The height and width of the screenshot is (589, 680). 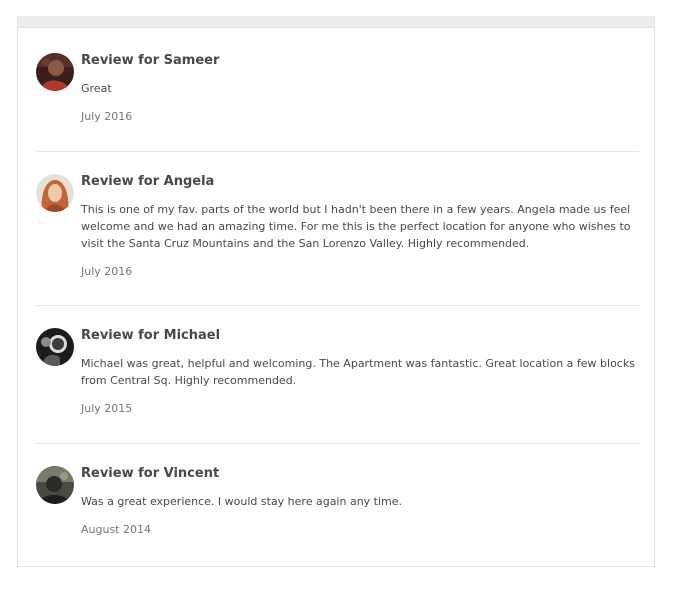 What do you see at coordinates (150, 473) in the screenshot?
I see `review-title: Review for Vincent` at bounding box center [150, 473].